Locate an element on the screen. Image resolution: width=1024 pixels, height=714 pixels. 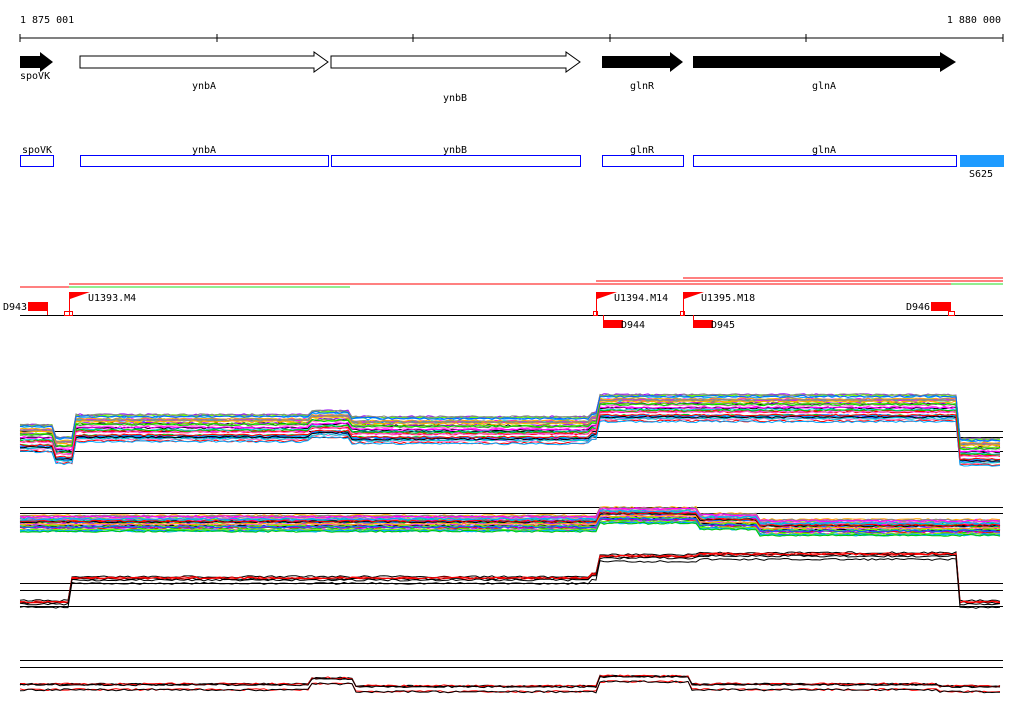
terminator-d946 is located at coordinates (941, 306).